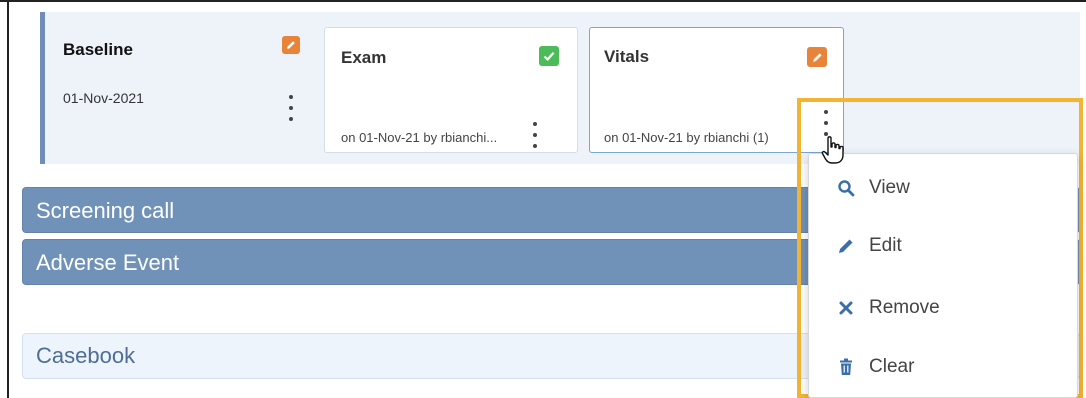 This screenshot has width=1086, height=398. Describe the element at coordinates (846, 367) in the screenshot. I see `trash-icon` at that location.